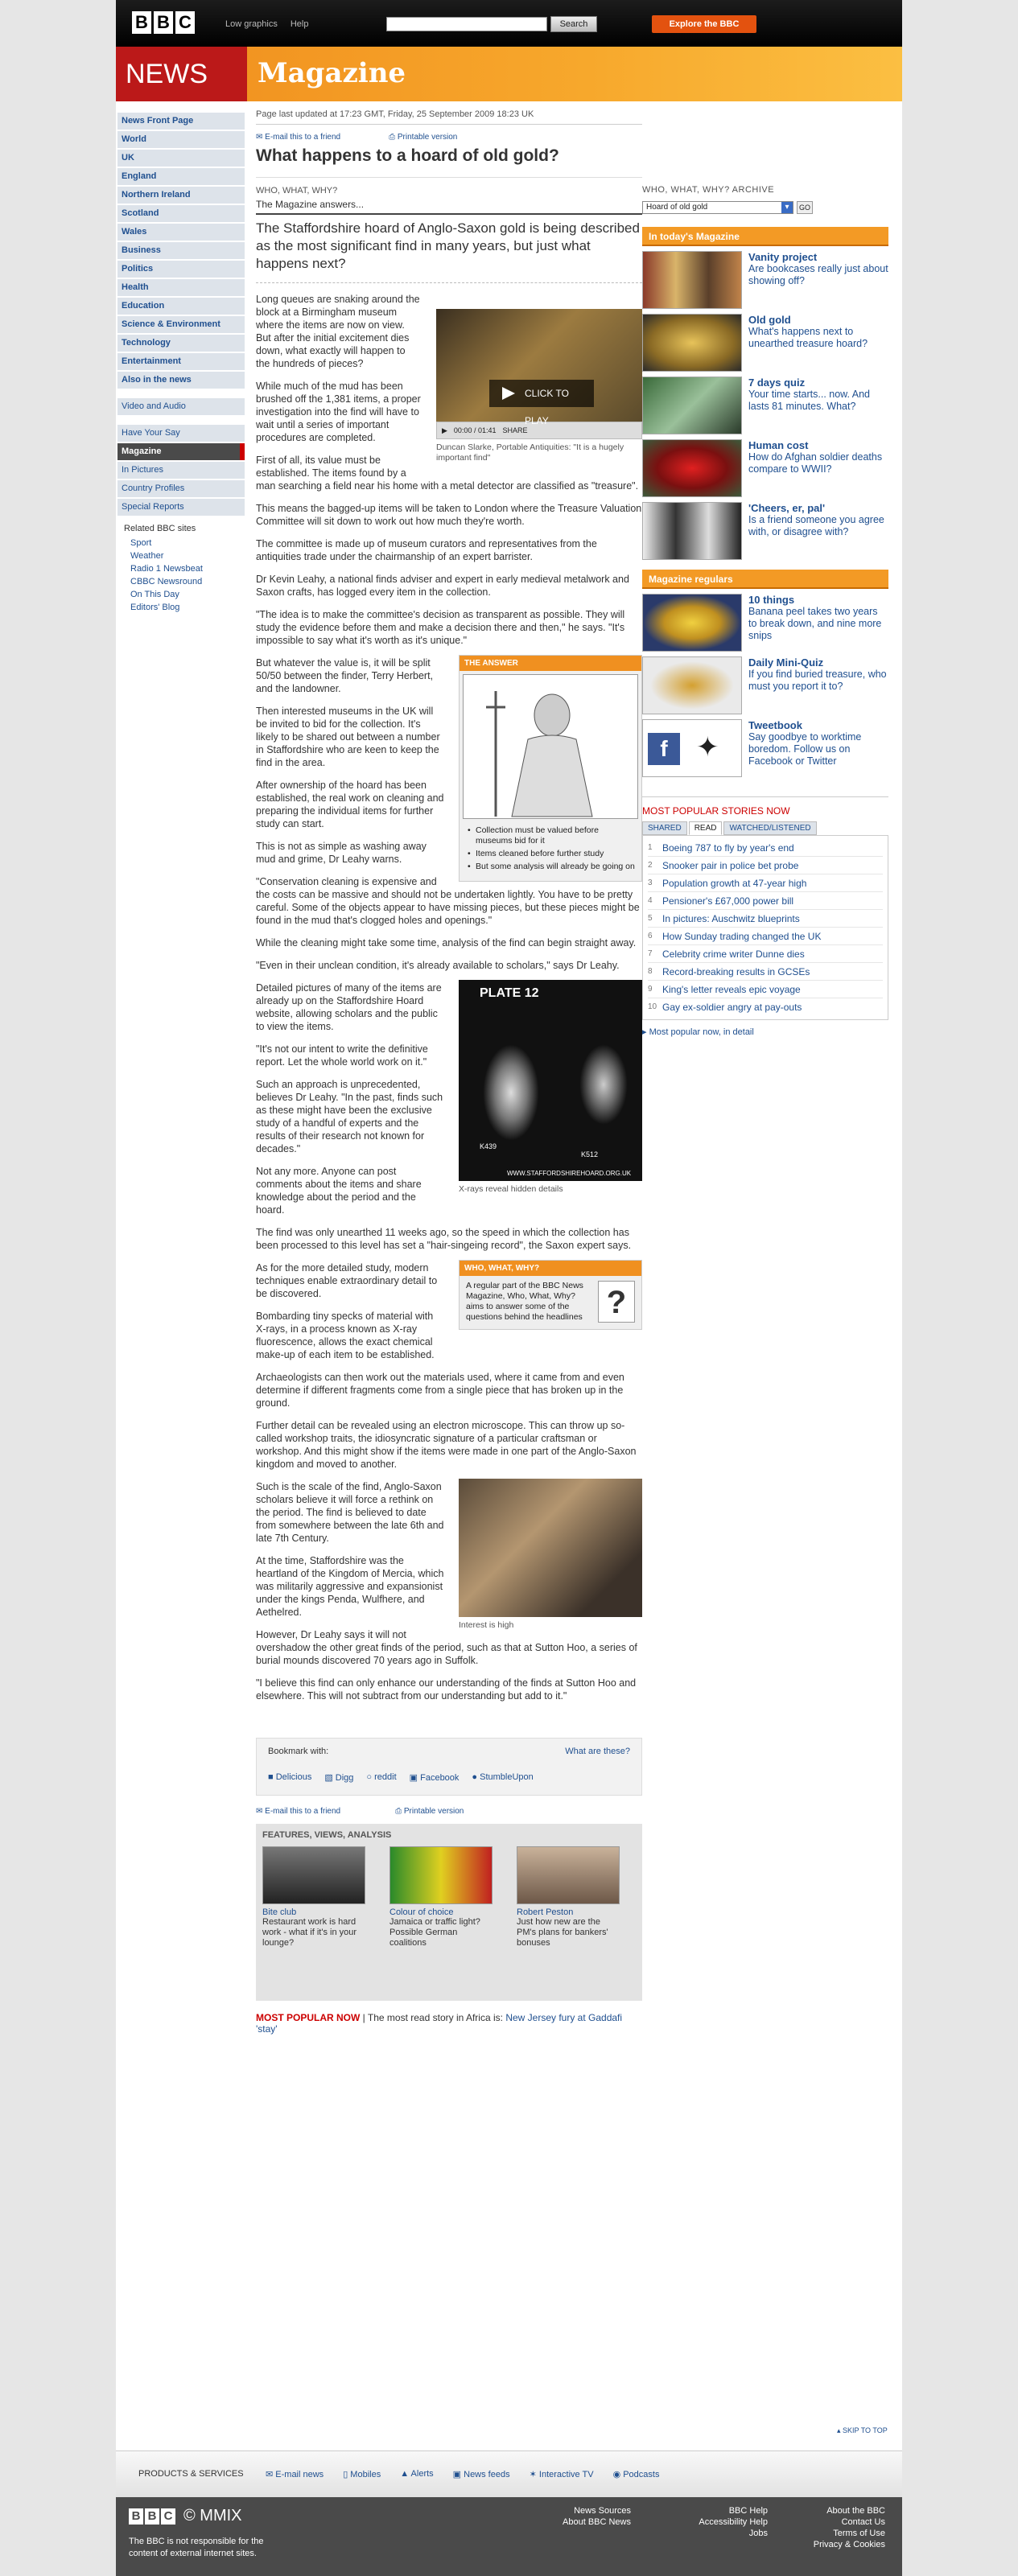 This screenshot has width=1018, height=2576. What do you see at coordinates (181, 568) in the screenshot?
I see `related-link-newsbeat: Radio 1 Newsbeat` at bounding box center [181, 568].